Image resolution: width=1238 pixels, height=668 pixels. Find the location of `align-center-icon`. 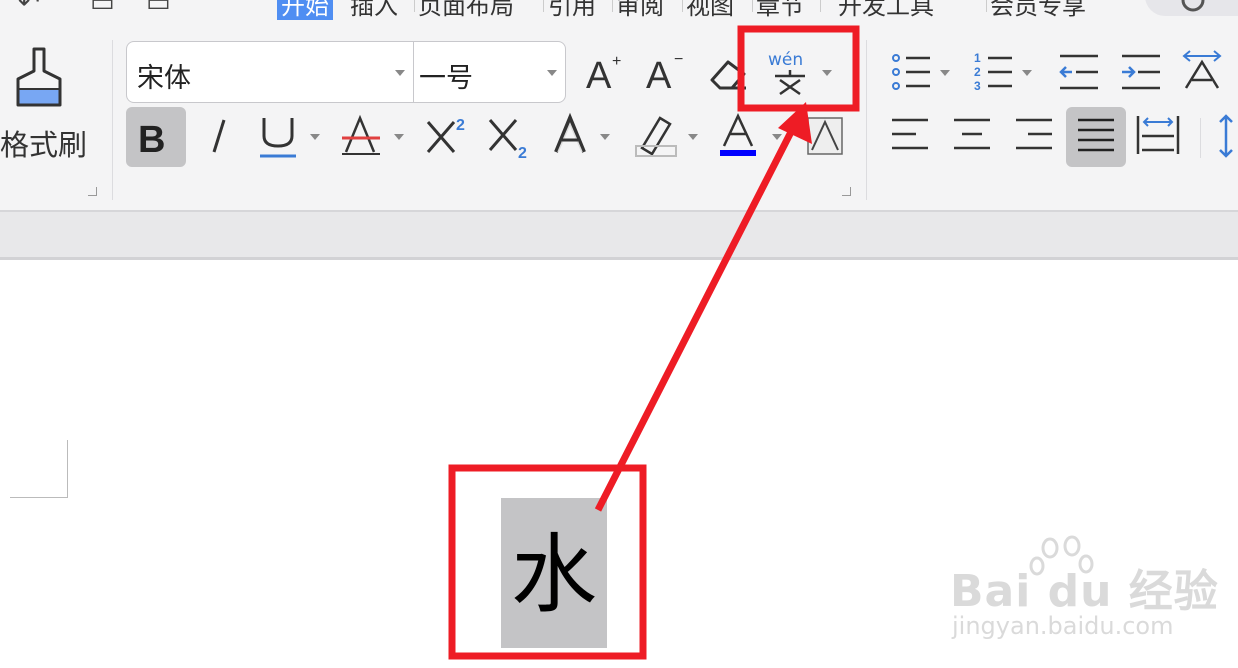

align-center-icon is located at coordinates (974, 136).